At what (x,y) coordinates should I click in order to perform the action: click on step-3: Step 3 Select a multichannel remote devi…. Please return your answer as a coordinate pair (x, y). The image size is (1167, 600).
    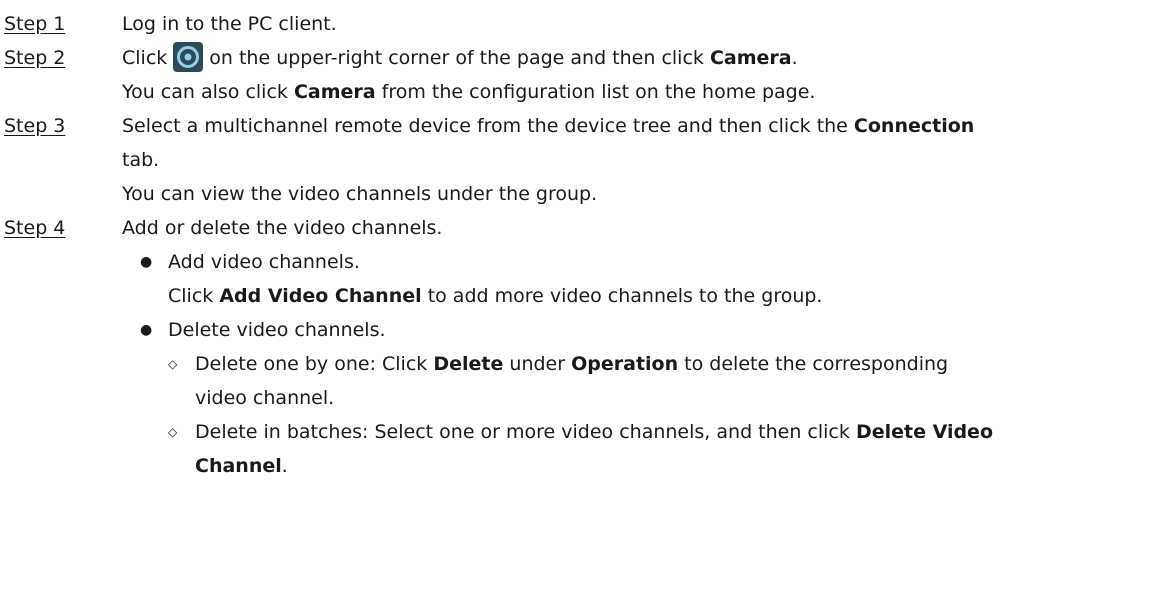
    Looking at the image, I should click on (583, 127).